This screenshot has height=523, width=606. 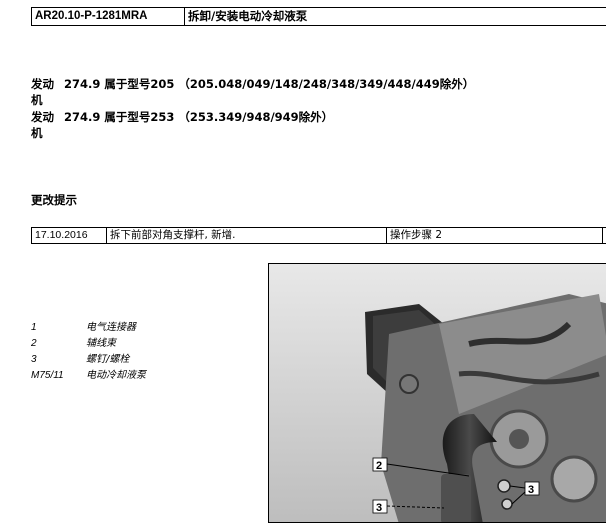 What do you see at coordinates (199, 117) in the screenshot?
I see `engine-text: 274.9 属于型号253 （253.349/948/949除外）` at bounding box center [199, 117].